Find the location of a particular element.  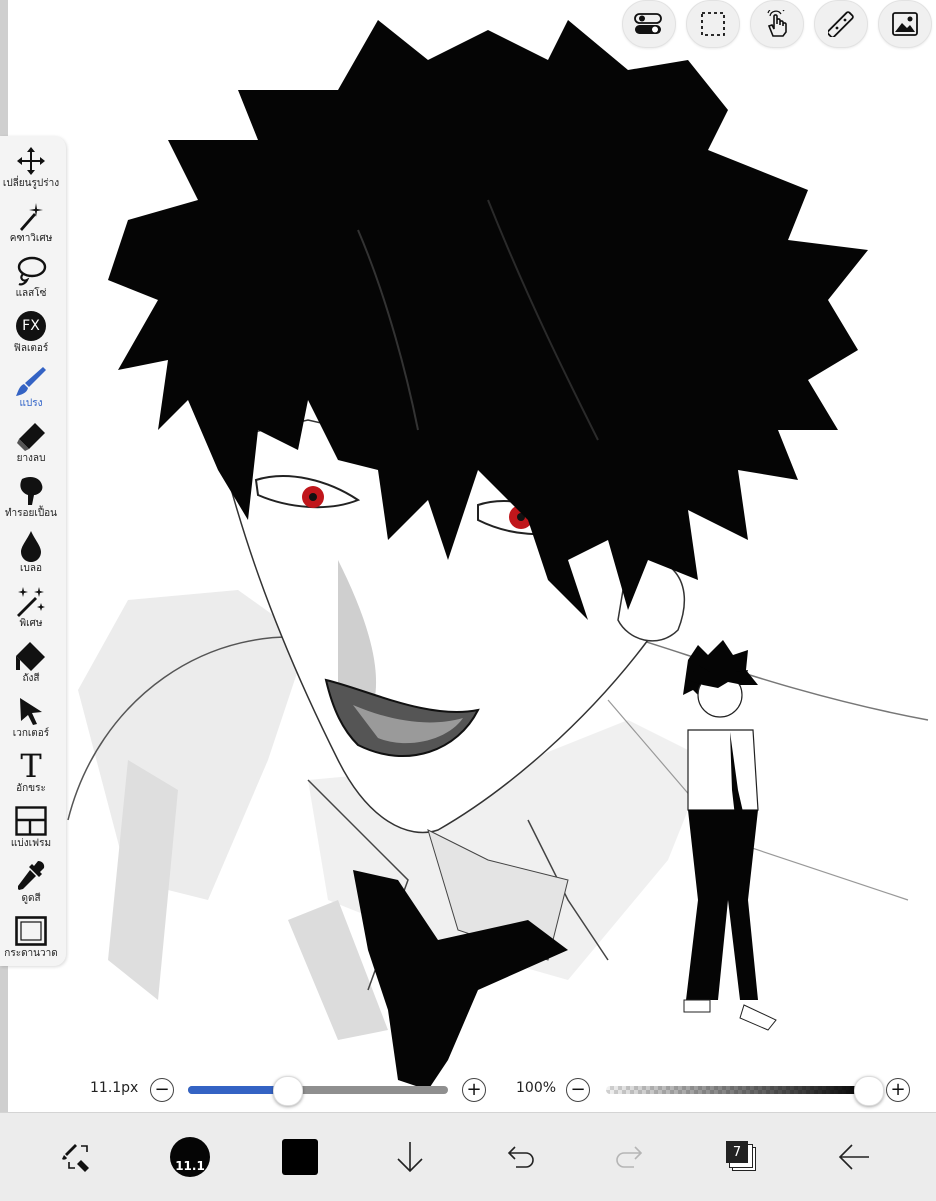

tool-magic-wand: คฑาวิเศษ is located at coordinates (31, 226).